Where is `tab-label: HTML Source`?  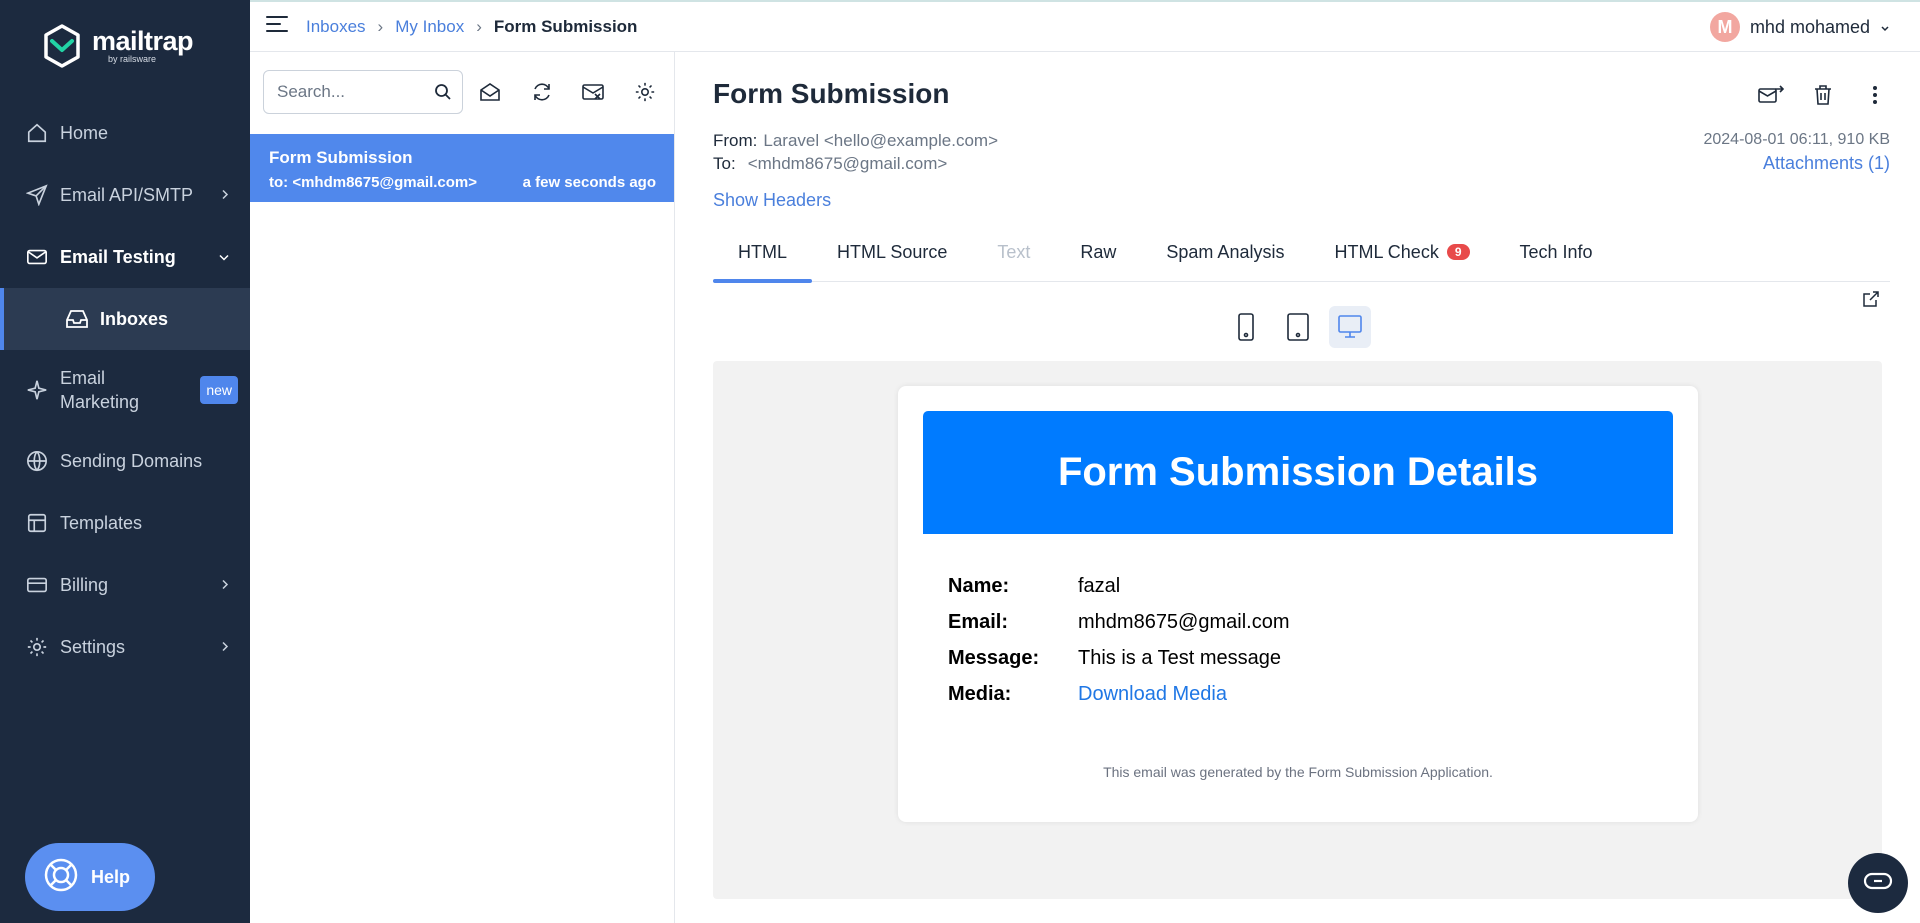
tab-label: HTML Source is located at coordinates (892, 251).